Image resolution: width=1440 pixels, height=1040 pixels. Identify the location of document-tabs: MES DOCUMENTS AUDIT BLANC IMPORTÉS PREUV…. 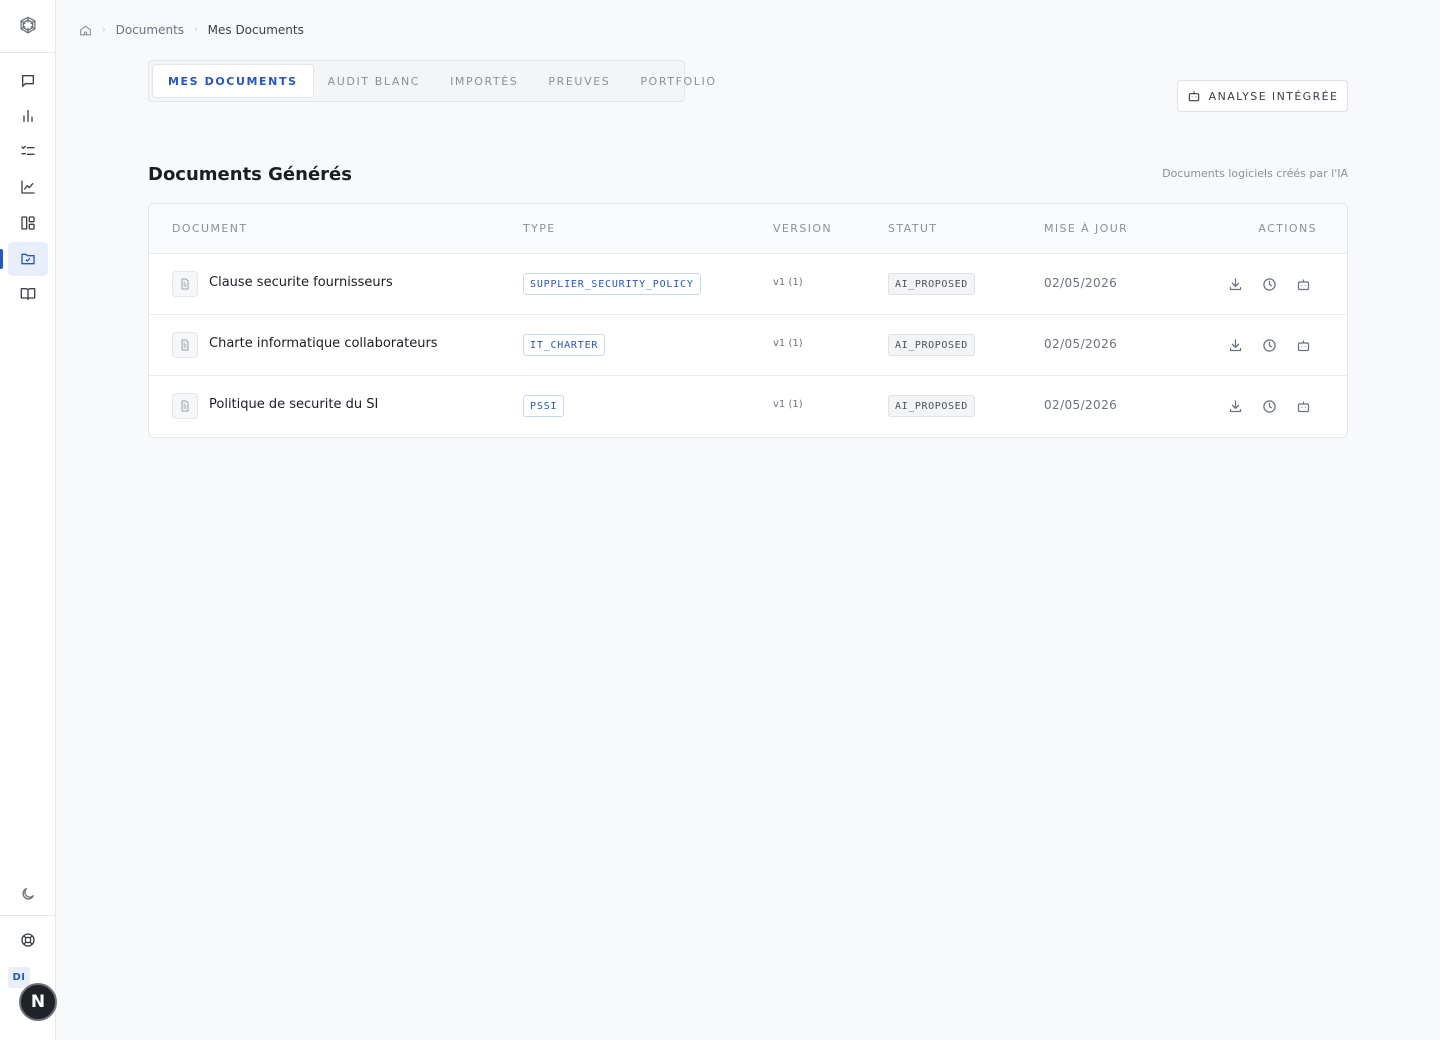
(431, 81).